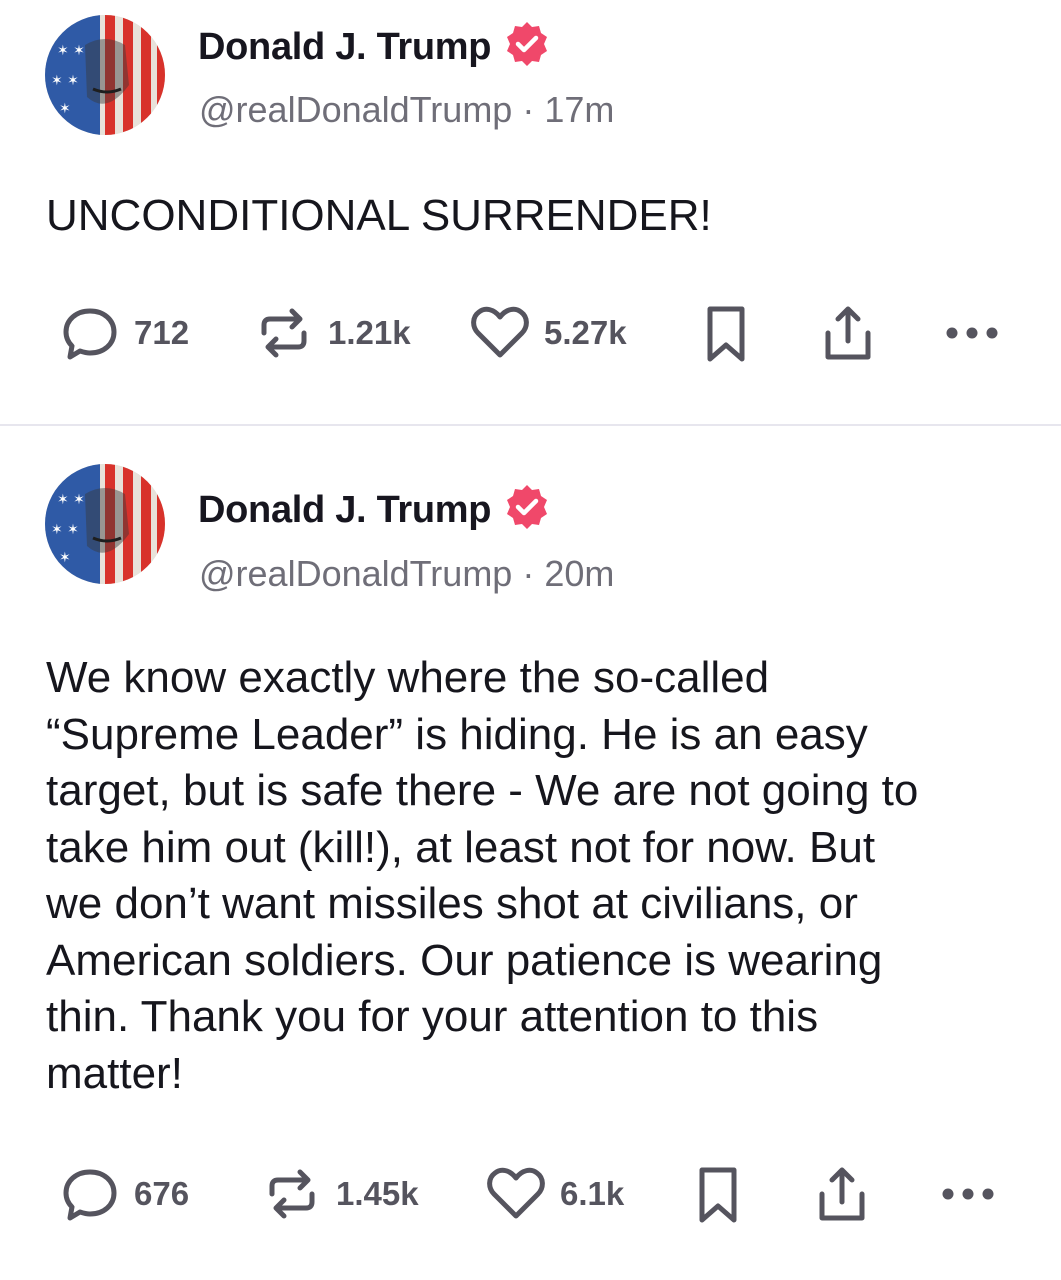 The width and height of the screenshot is (1061, 1280). I want to click on repost-button: 1.21k, so click(332, 333).